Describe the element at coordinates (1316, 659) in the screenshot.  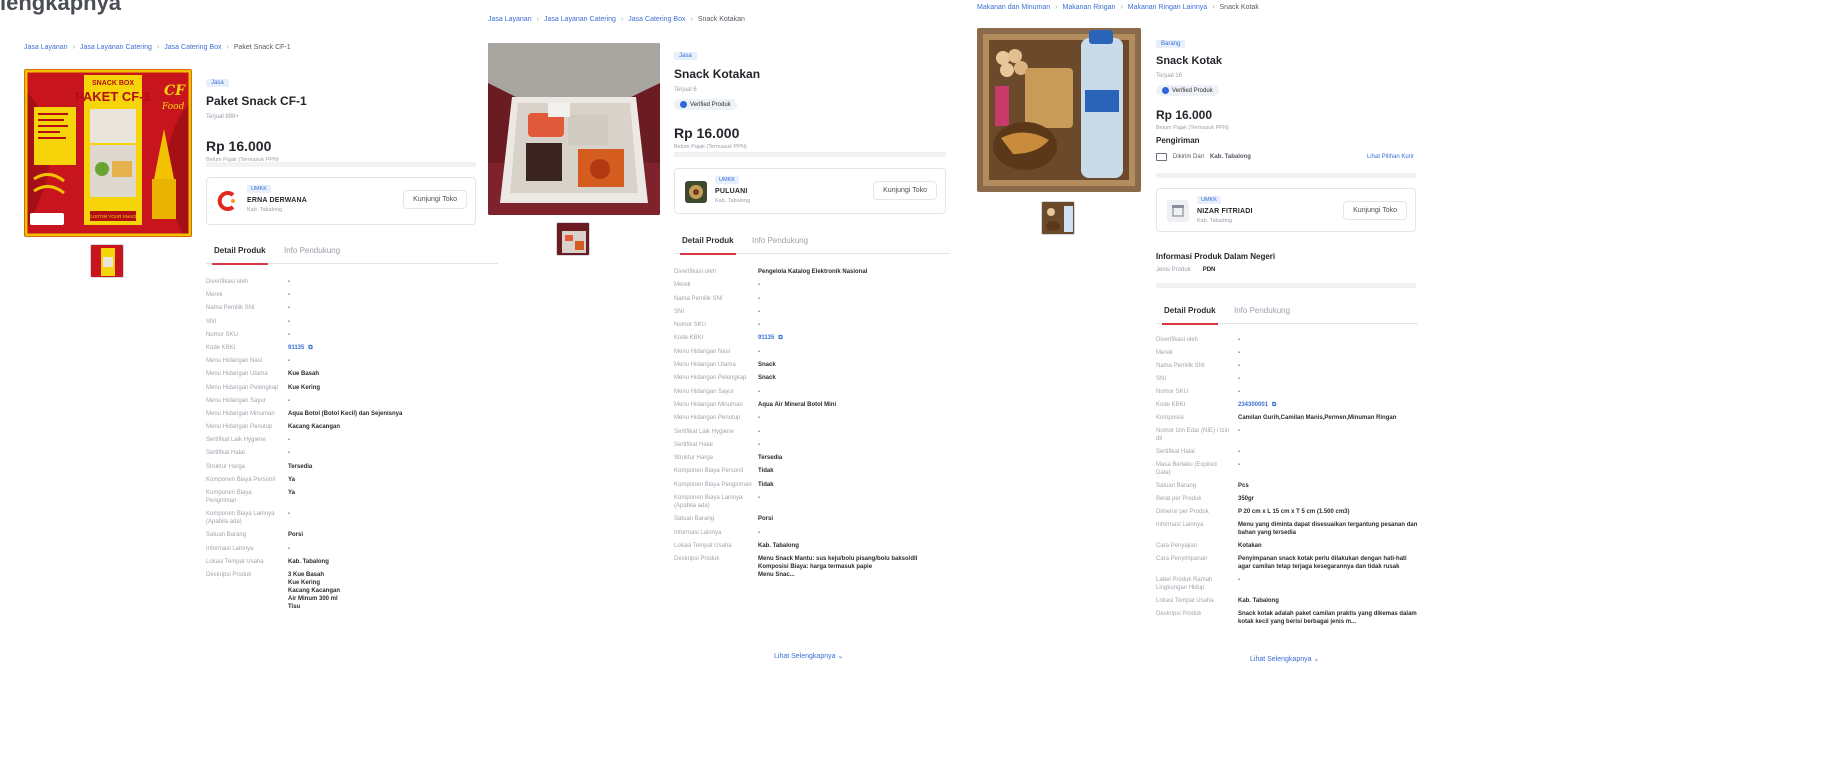
I see `chevron-down-icon: ⌄` at that location.